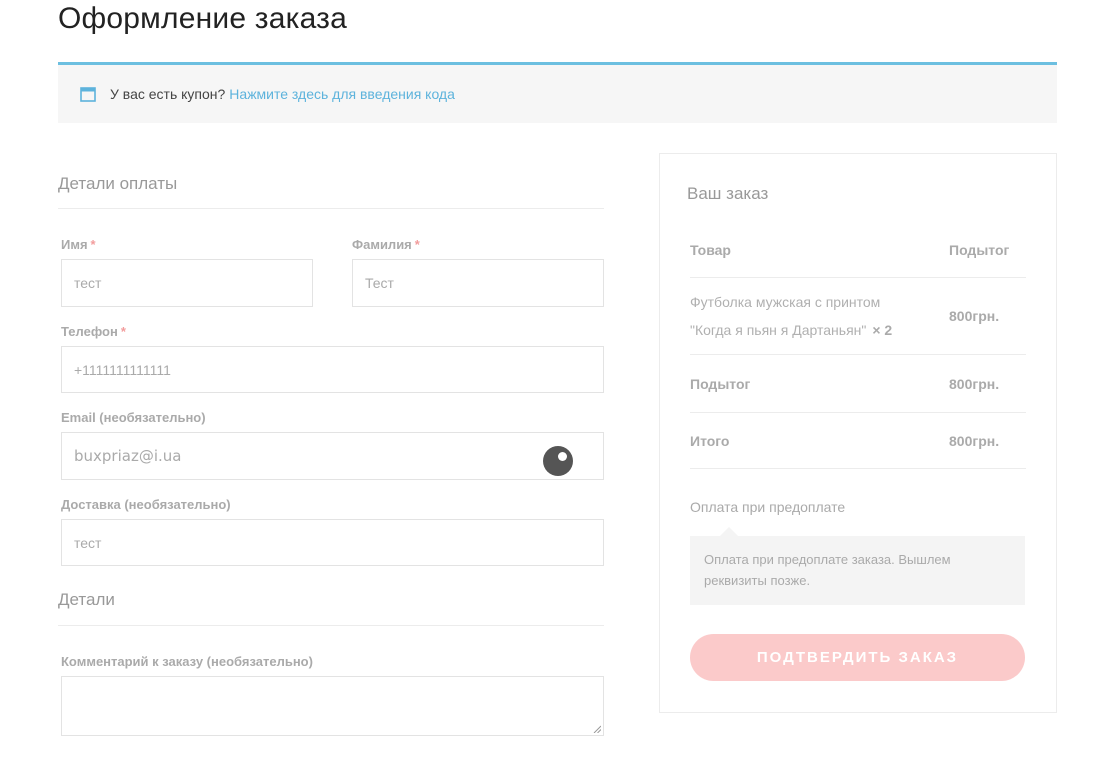 This screenshot has height=779, width=1114. I want to click on email-input: buxpriaz@i.ua, so click(332, 456).